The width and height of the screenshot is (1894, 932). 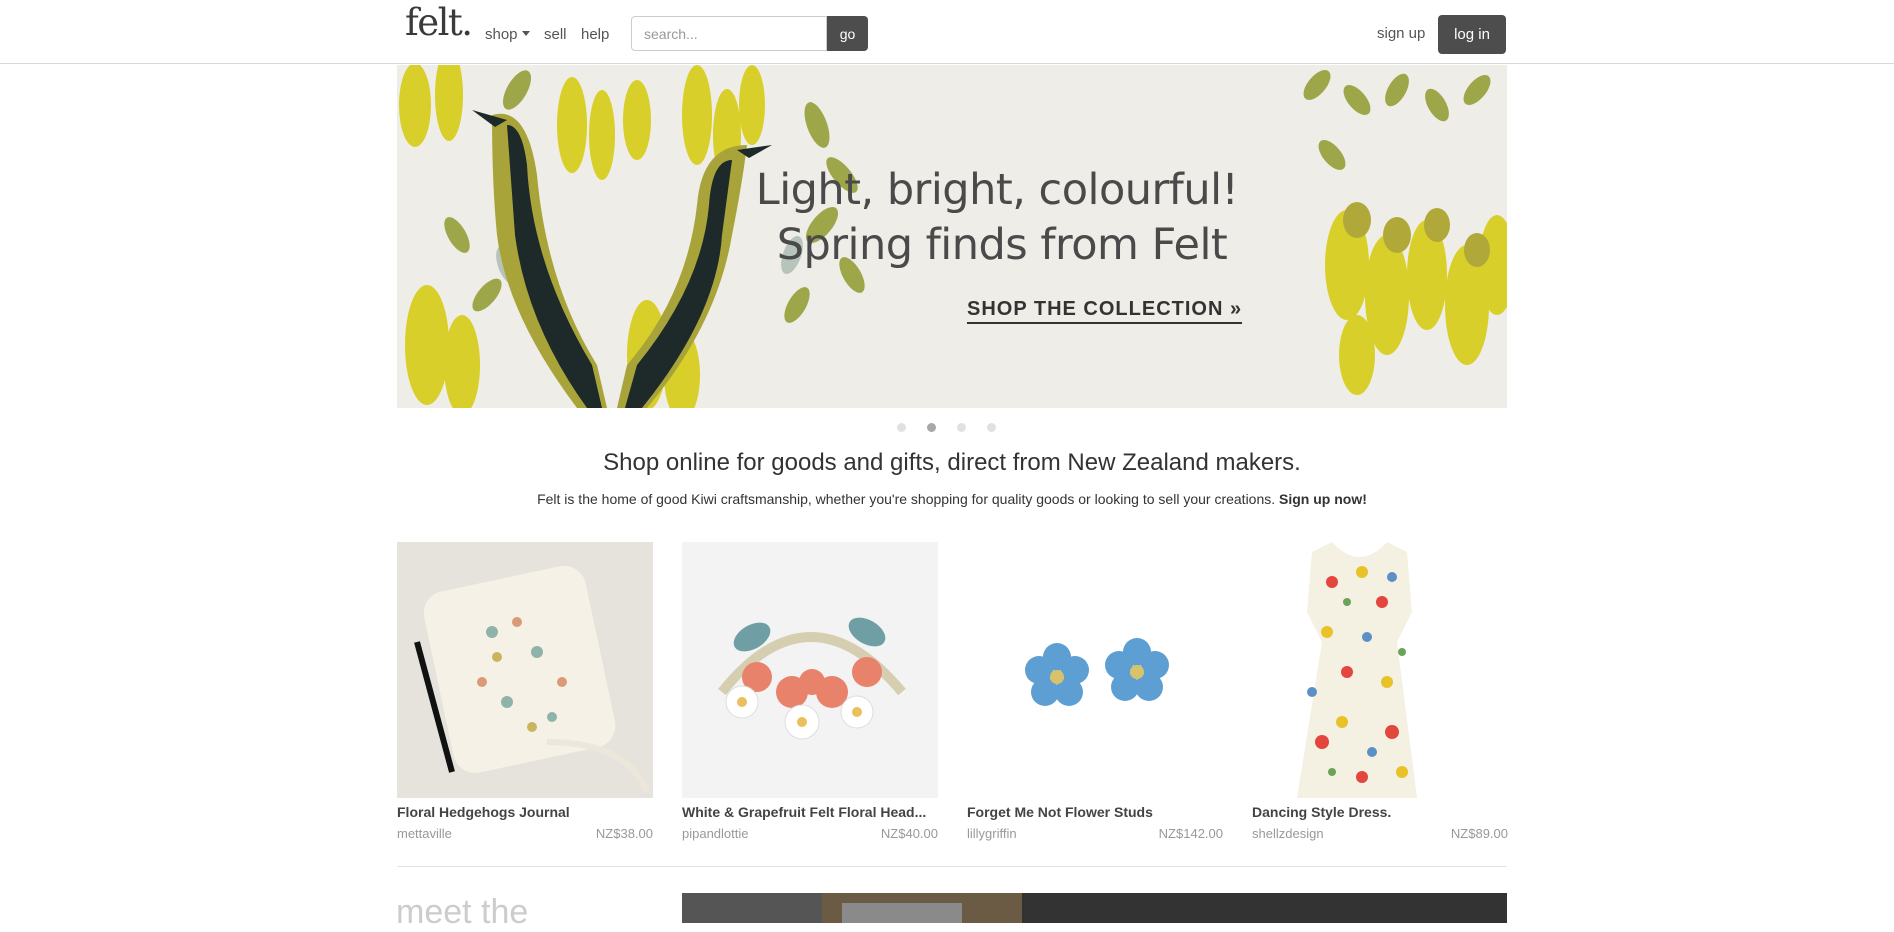 What do you see at coordinates (847, 33) in the screenshot?
I see `search-go-button: go` at bounding box center [847, 33].